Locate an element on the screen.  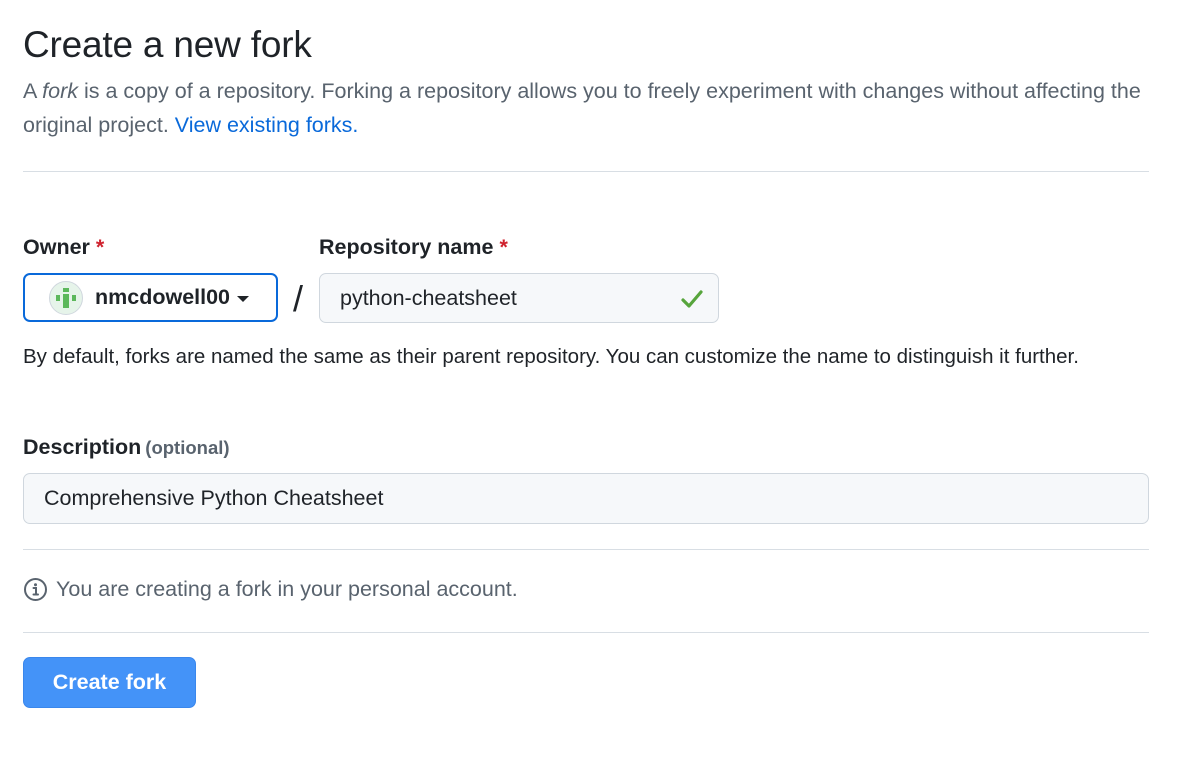
create-fork-button: Create fork is located at coordinates (109, 682).